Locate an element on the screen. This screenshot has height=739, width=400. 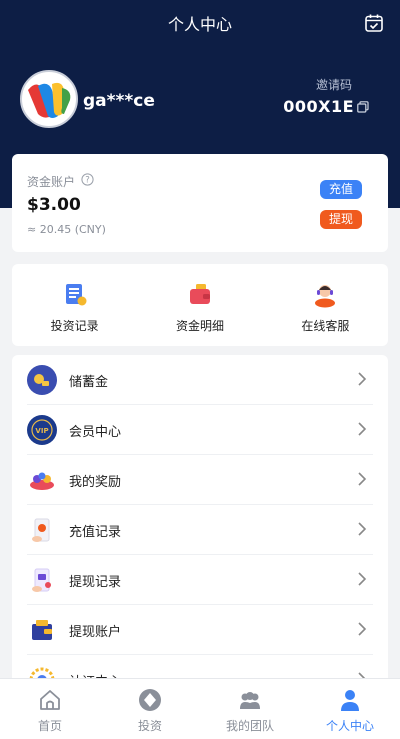
menu-item-withdraw-account: 提现账户 is located at coordinates (200, 630).